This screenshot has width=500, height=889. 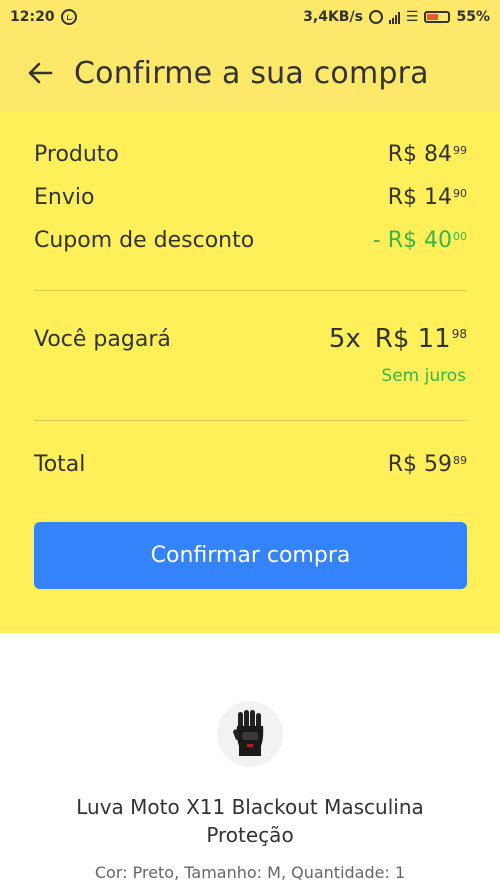 What do you see at coordinates (412, 17) in the screenshot?
I see `wifi-icon: ☰` at bounding box center [412, 17].